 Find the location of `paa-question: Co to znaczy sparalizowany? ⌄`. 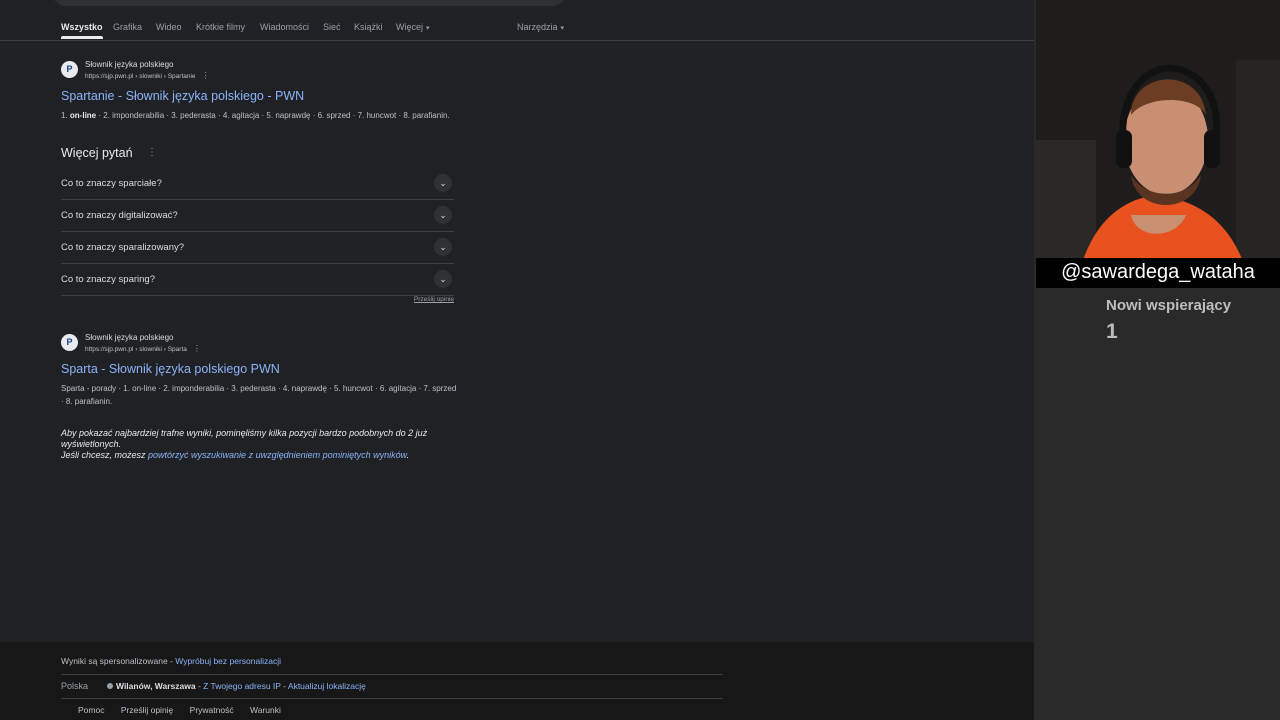

paa-question: Co to znaczy sparalizowany? ⌄ is located at coordinates (257, 248).